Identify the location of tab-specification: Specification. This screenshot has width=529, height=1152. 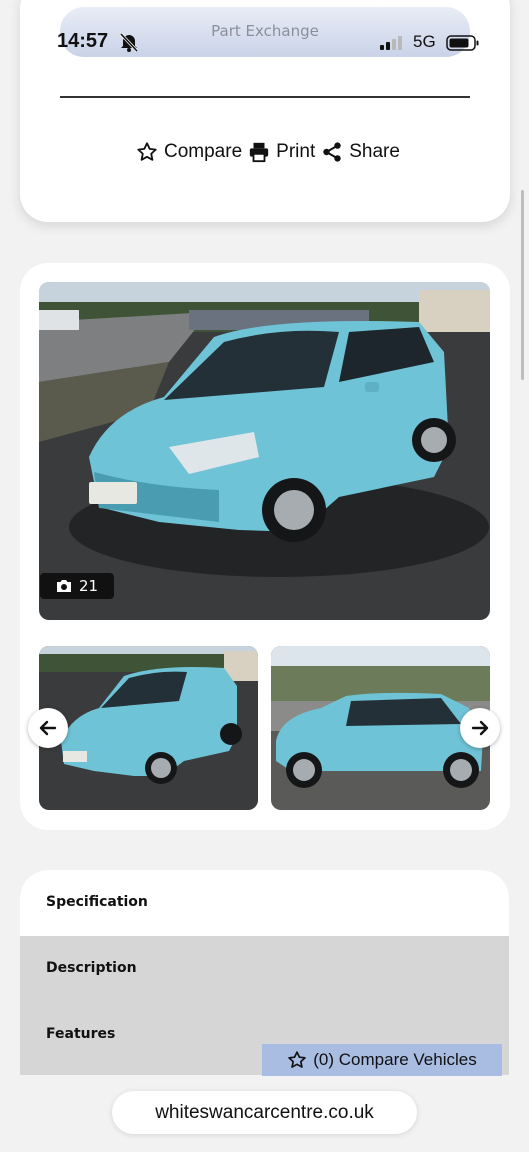
(264, 903).